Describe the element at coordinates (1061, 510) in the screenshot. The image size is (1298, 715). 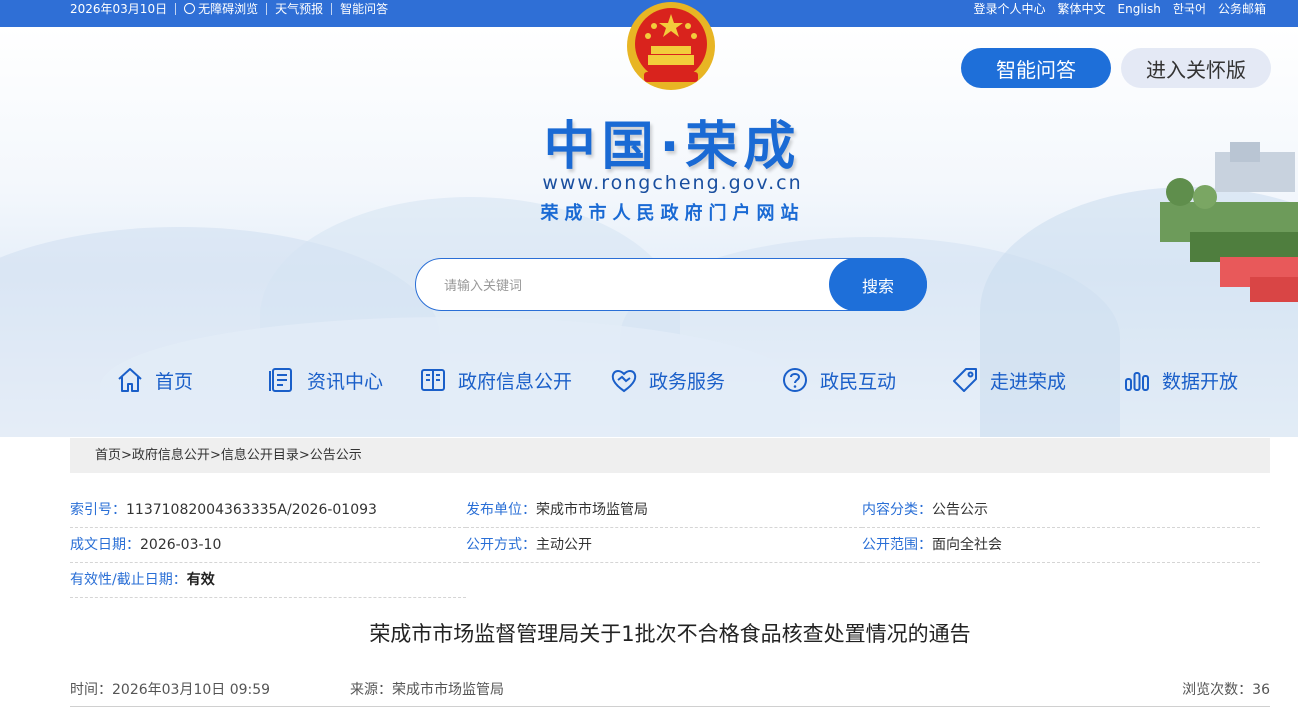
I see `meta-category: 内容分类：公告公示` at that location.